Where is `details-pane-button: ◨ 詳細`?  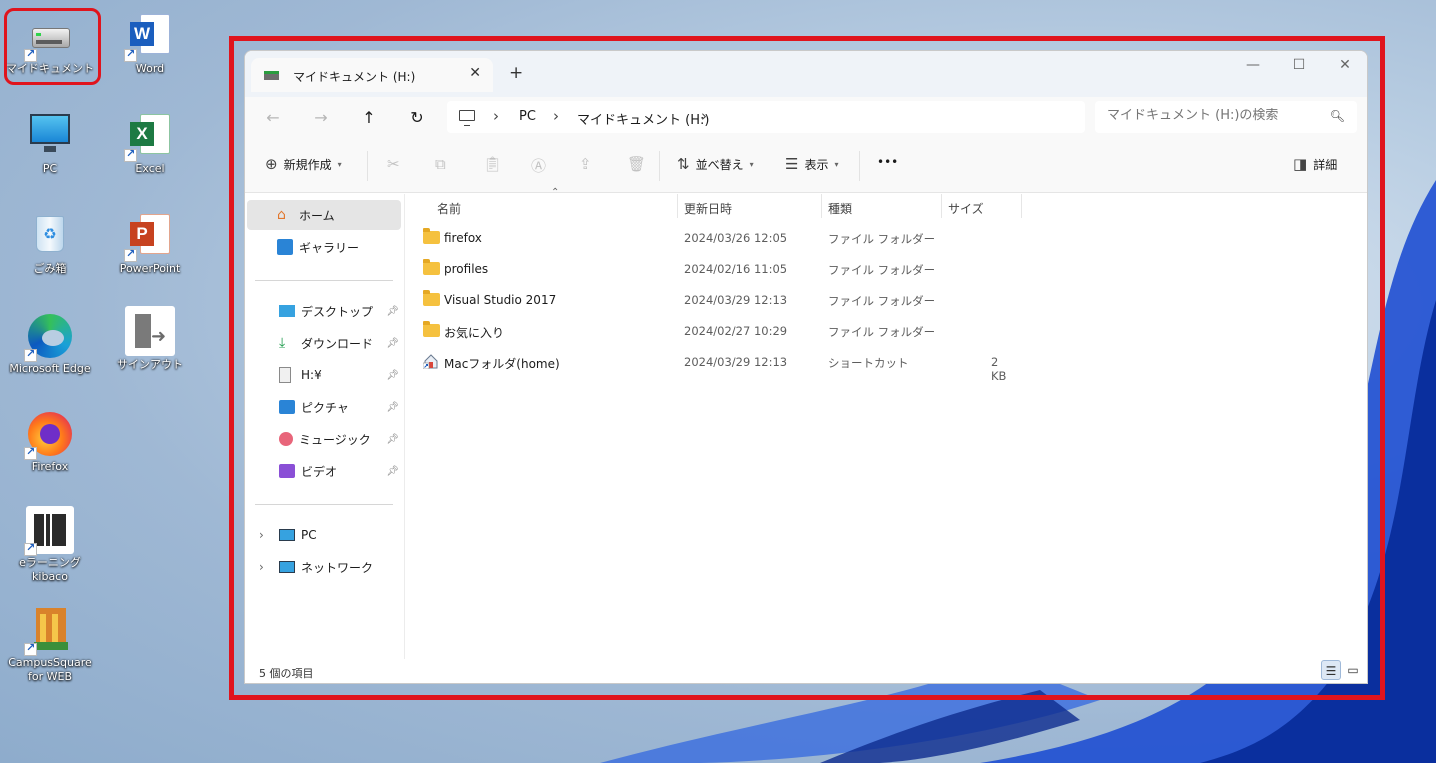
details-pane-button: ◨ 詳細 is located at coordinates (1315, 164).